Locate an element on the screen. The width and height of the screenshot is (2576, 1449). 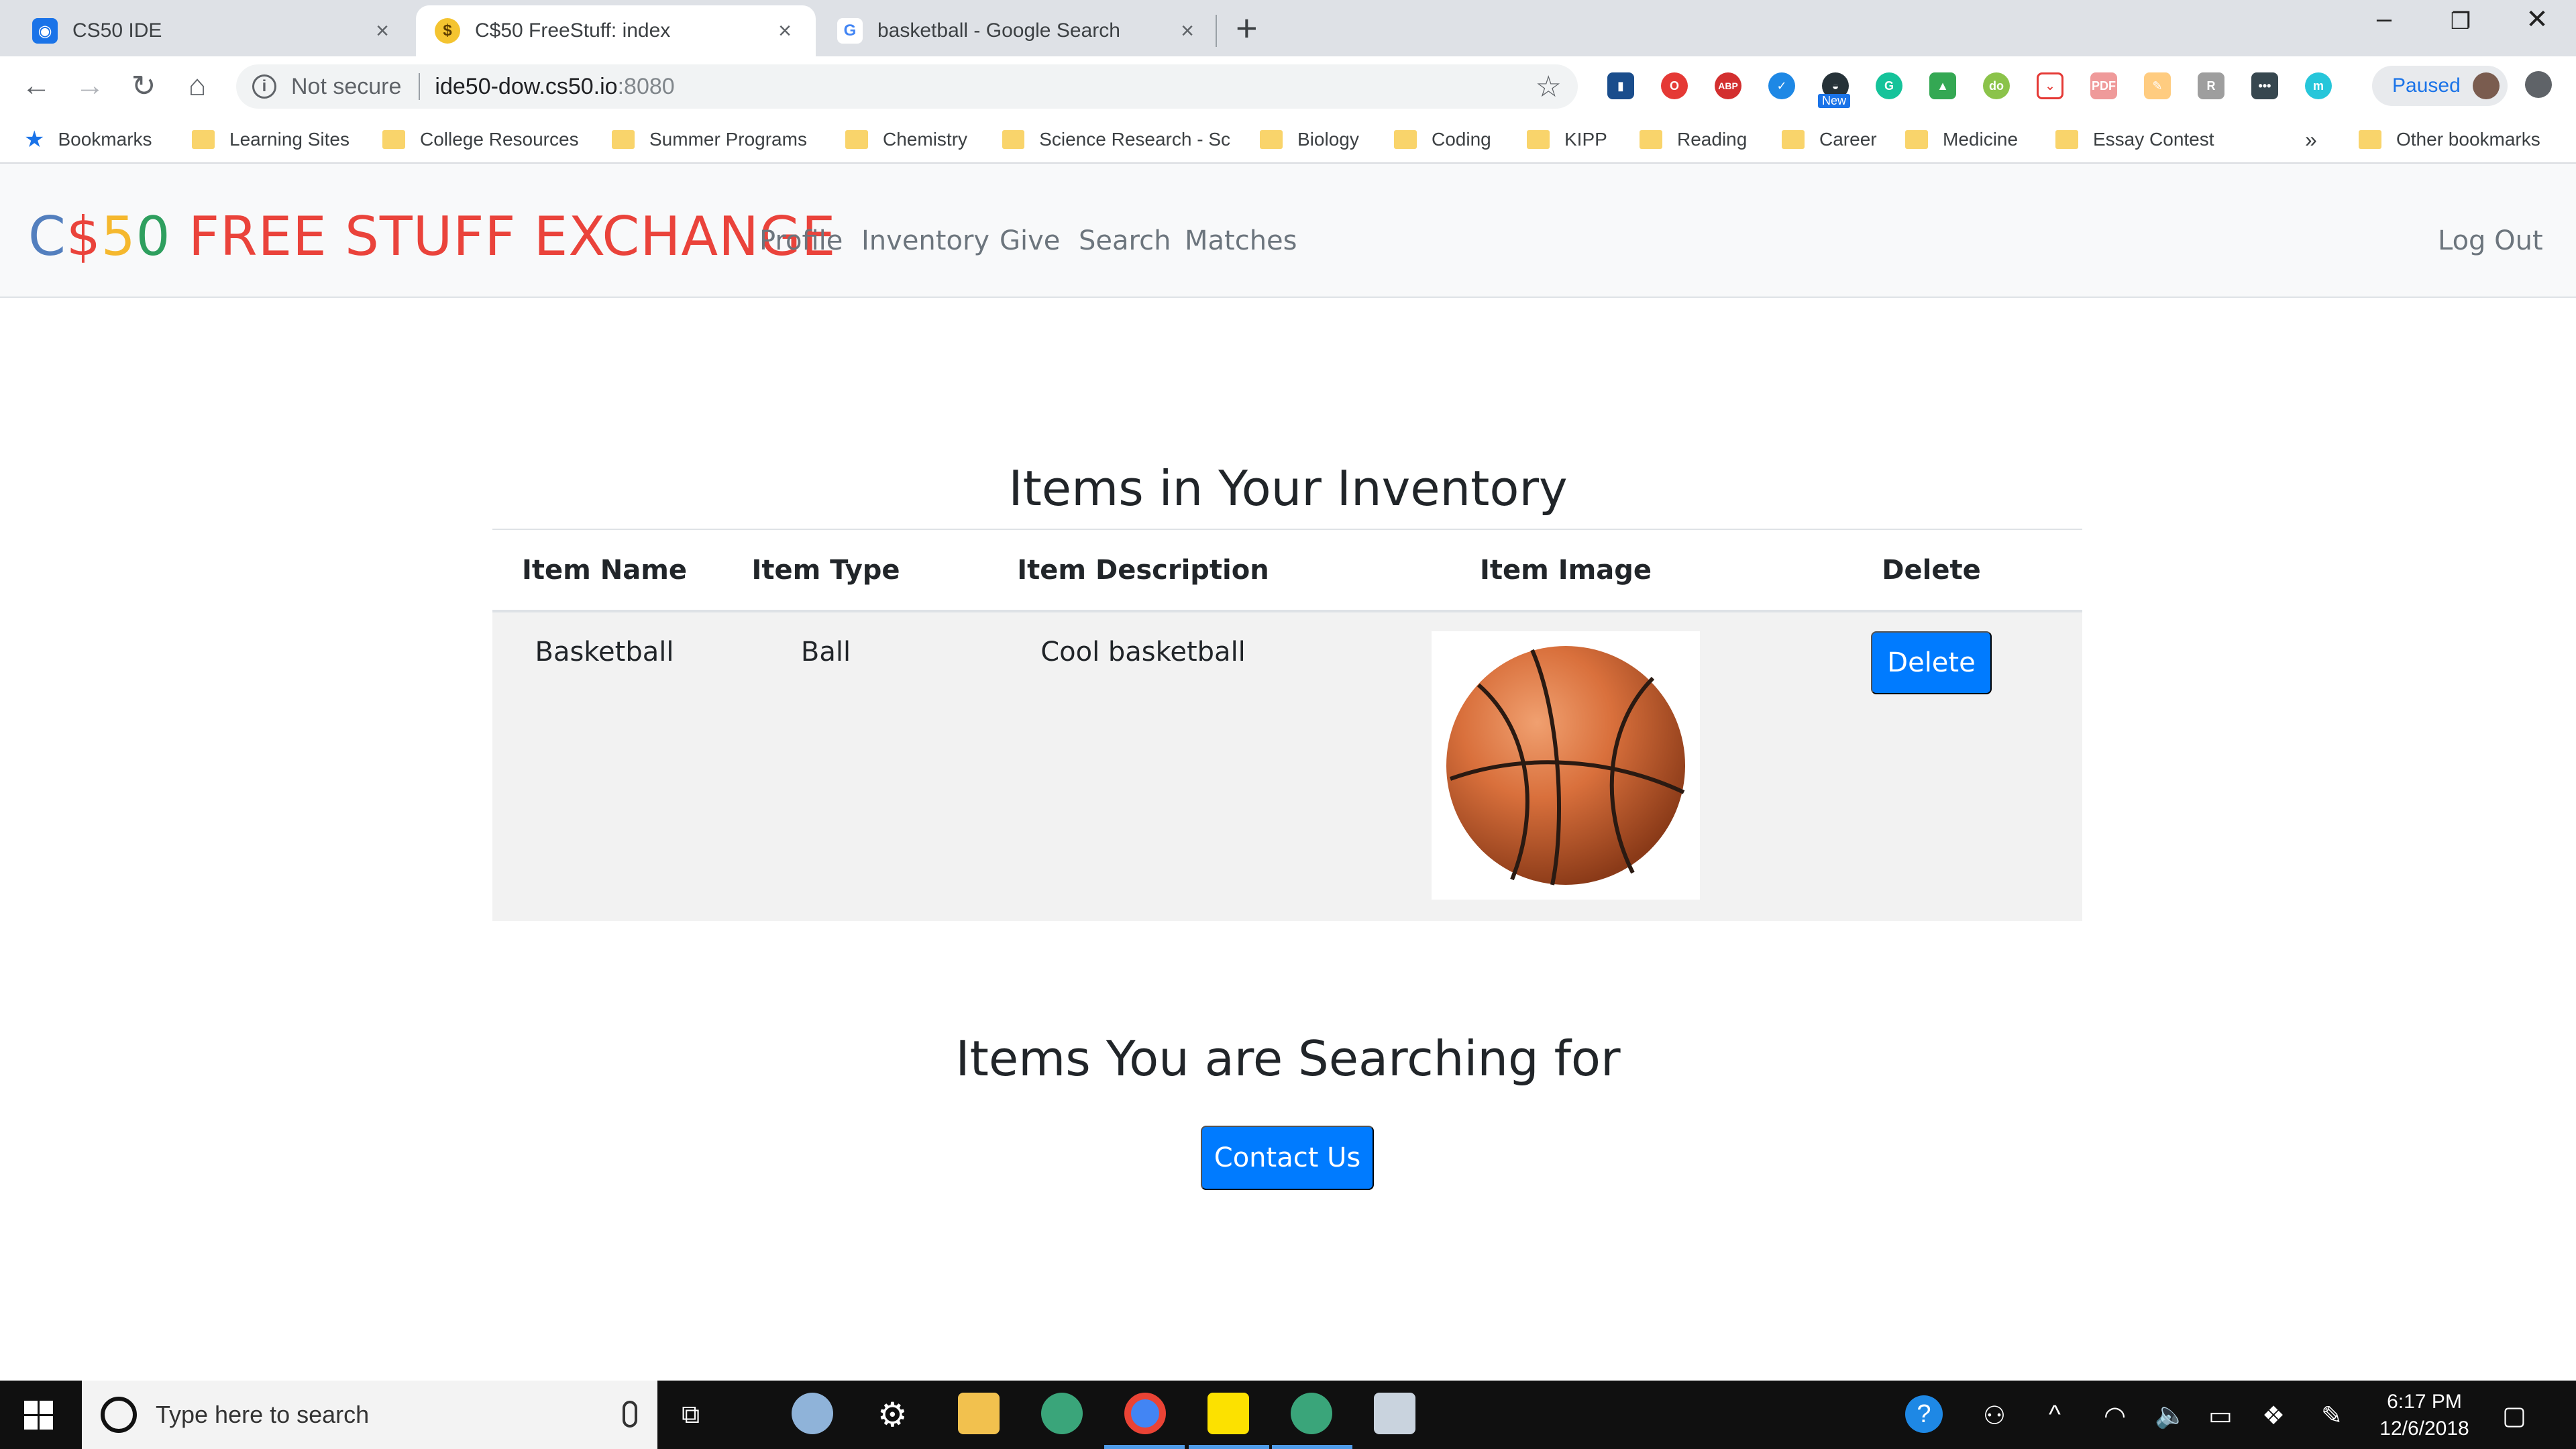
help-icon: ? is located at coordinates (1924, 1414).